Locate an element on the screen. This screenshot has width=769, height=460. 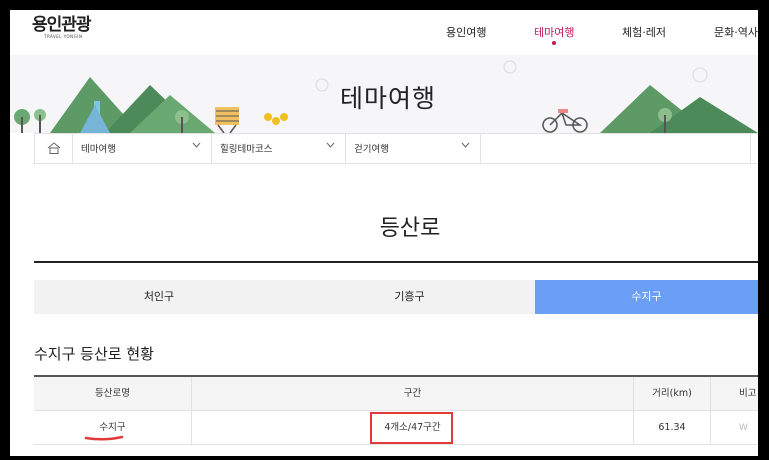
nav-label: 체험·레저 is located at coordinates (644, 32).